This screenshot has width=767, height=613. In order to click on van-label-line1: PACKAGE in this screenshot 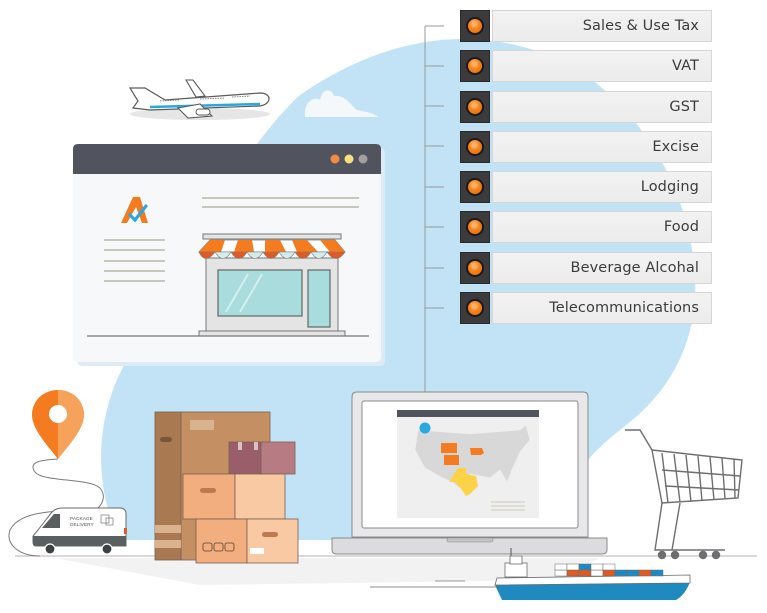, I will do `click(81, 519)`.